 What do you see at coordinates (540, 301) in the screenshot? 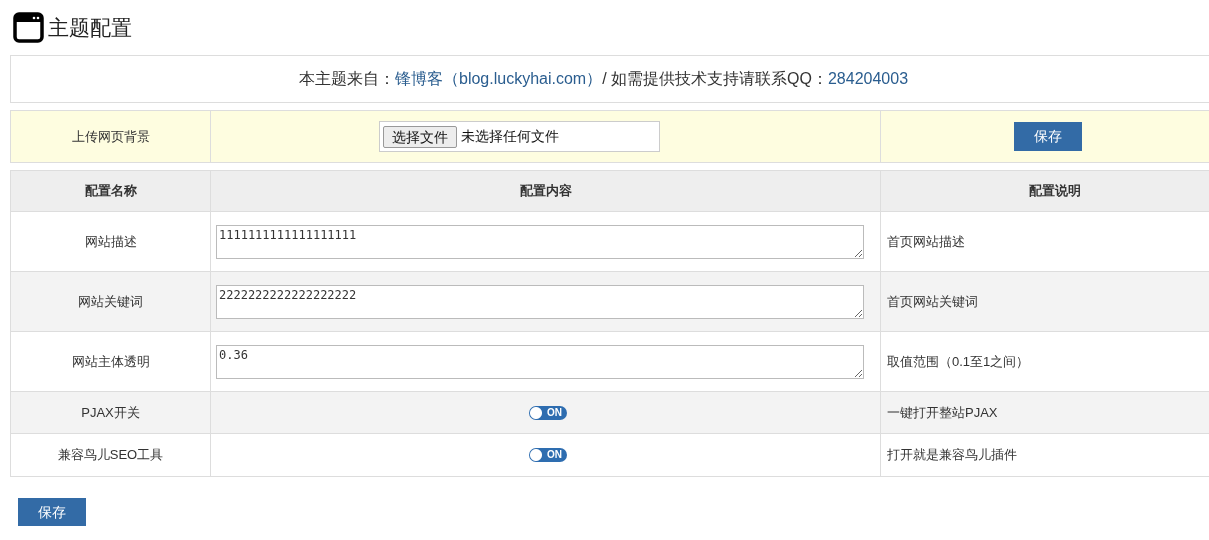
I see `text-field: 2222222222222222222` at bounding box center [540, 301].